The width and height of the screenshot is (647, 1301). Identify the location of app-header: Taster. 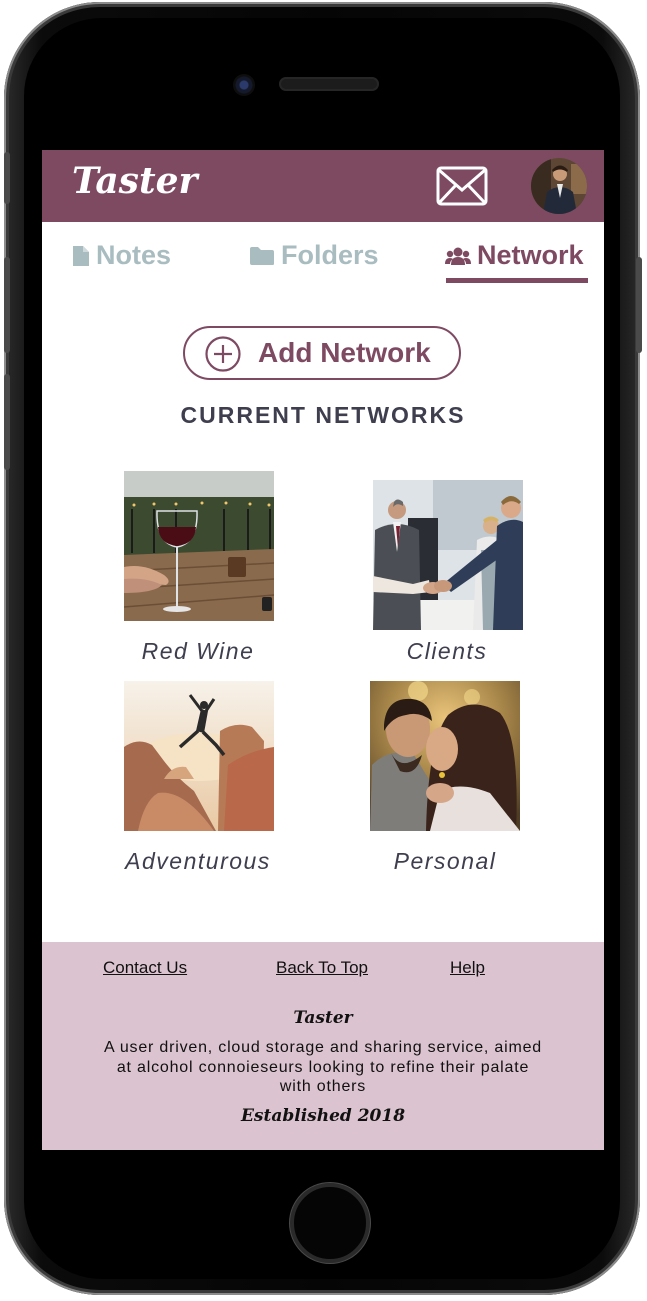
(323, 186).